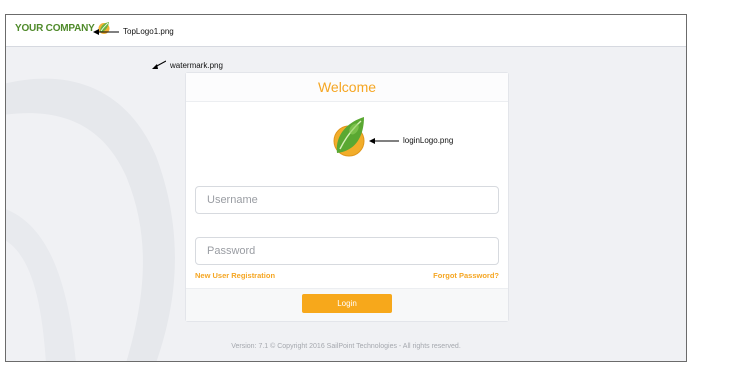 The width and height of the screenshot is (734, 379). What do you see at coordinates (349, 137) in the screenshot?
I see `login-logo-image` at bounding box center [349, 137].